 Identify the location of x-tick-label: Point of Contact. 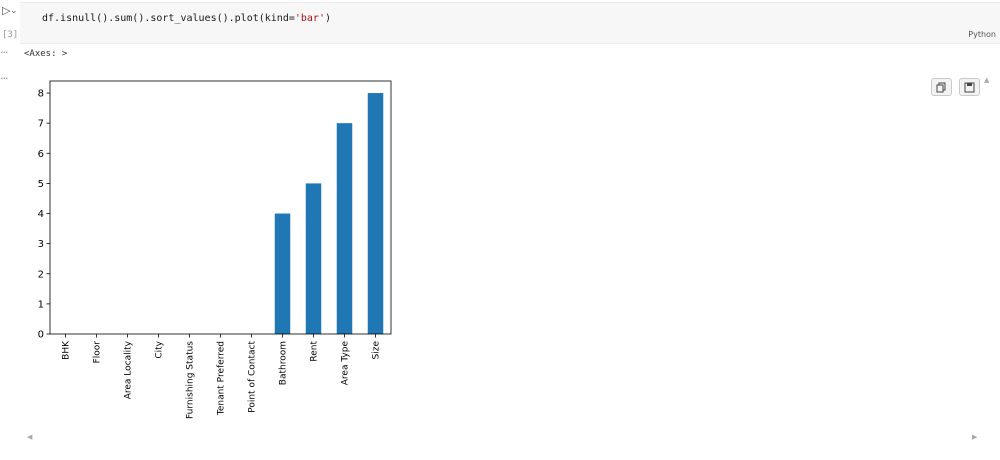
(253, 377).